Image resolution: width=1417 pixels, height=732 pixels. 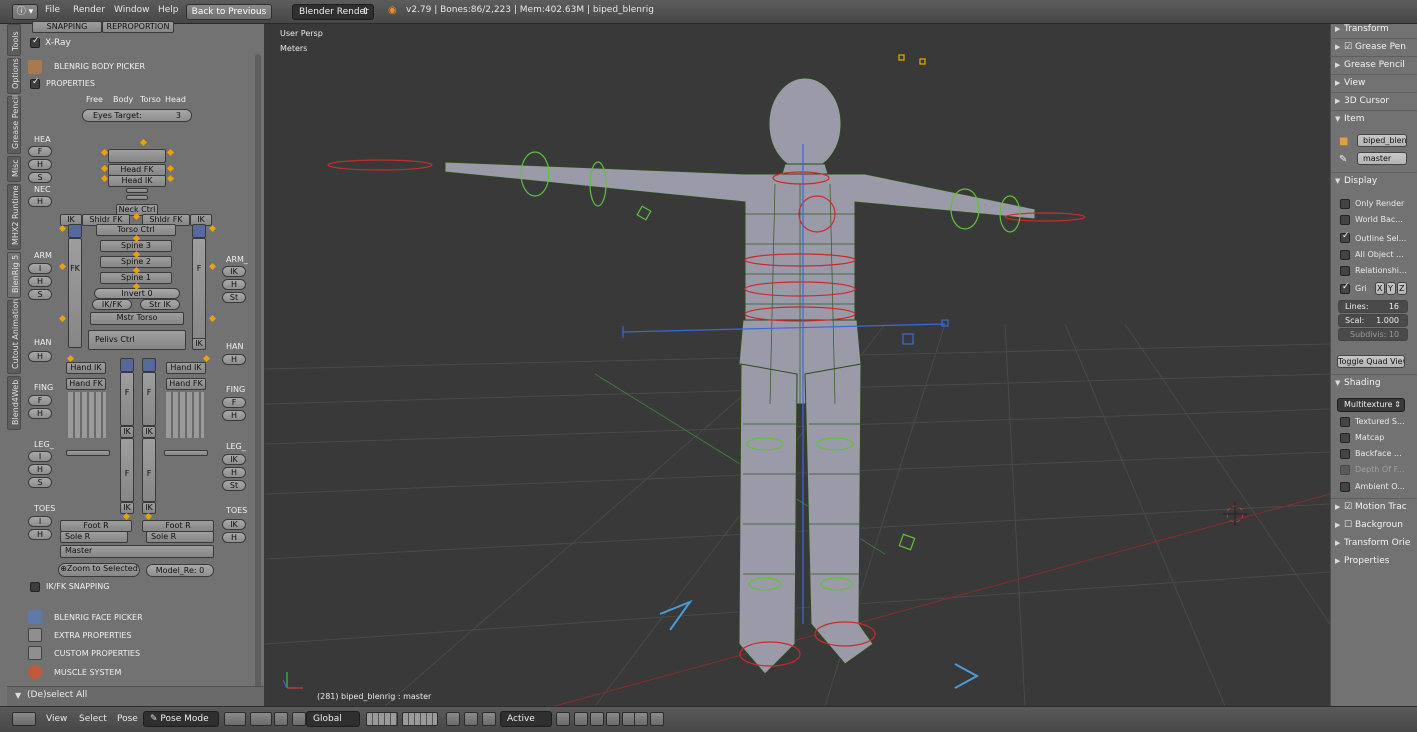 What do you see at coordinates (40, 201) in the screenshot?
I see `neck-h-pill: H` at bounding box center [40, 201].